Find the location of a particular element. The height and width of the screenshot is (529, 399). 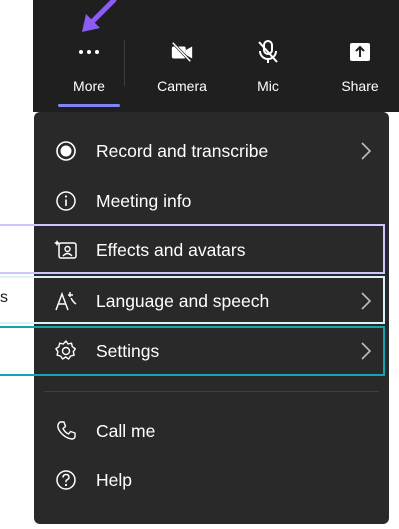

camera-button: Camera is located at coordinates (182, 69).